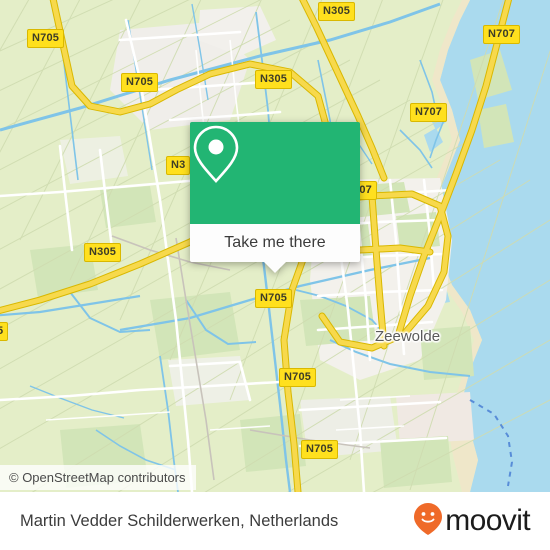  Describe the element at coordinates (275, 267) in the screenshot. I see `popup-tail` at that location.